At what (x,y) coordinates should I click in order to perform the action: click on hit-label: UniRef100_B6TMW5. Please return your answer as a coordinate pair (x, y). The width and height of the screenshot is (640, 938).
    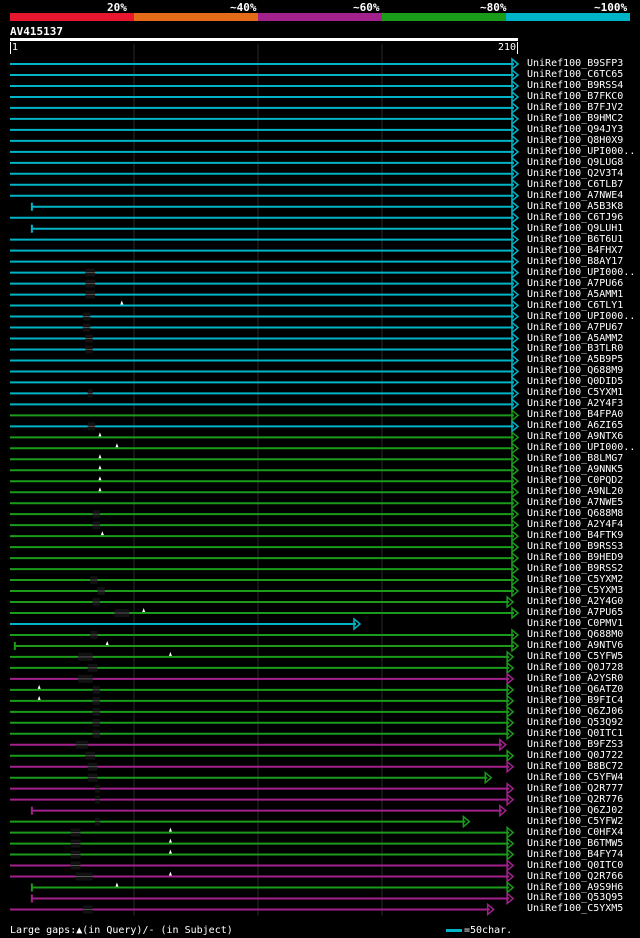
    Looking at the image, I should click on (575, 843).